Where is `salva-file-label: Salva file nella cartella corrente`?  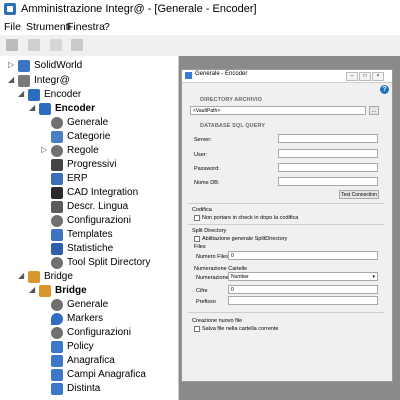
salva-file-label: Salva file nella cartella corrente is located at coordinates (240, 329).